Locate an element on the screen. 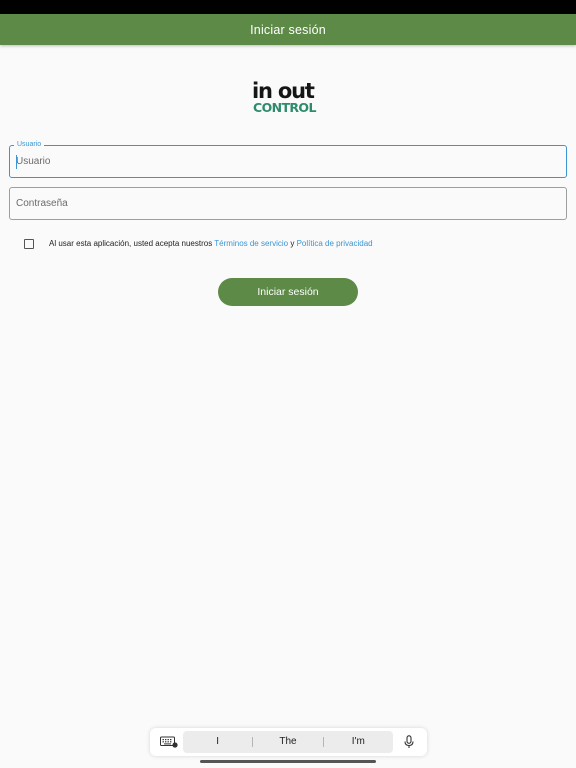  app-logo: in out CONTROL is located at coordinates (289, 100).